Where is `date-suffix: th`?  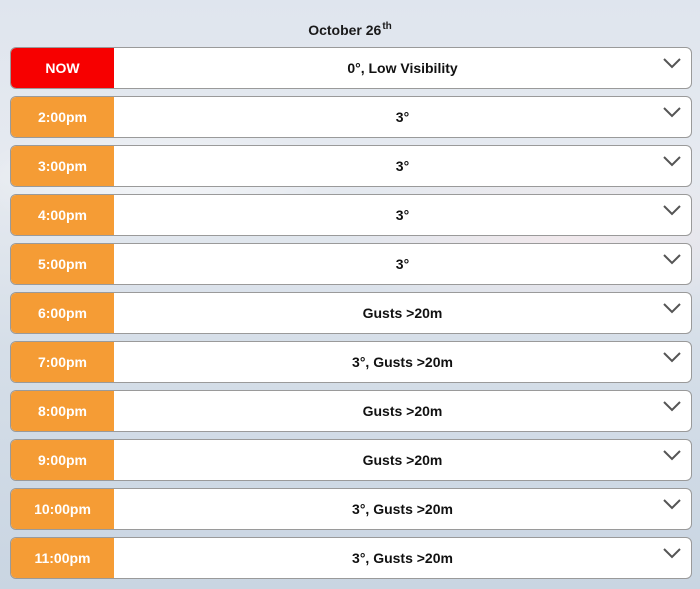
date-suffix: th is located at coordinates (387, 26).